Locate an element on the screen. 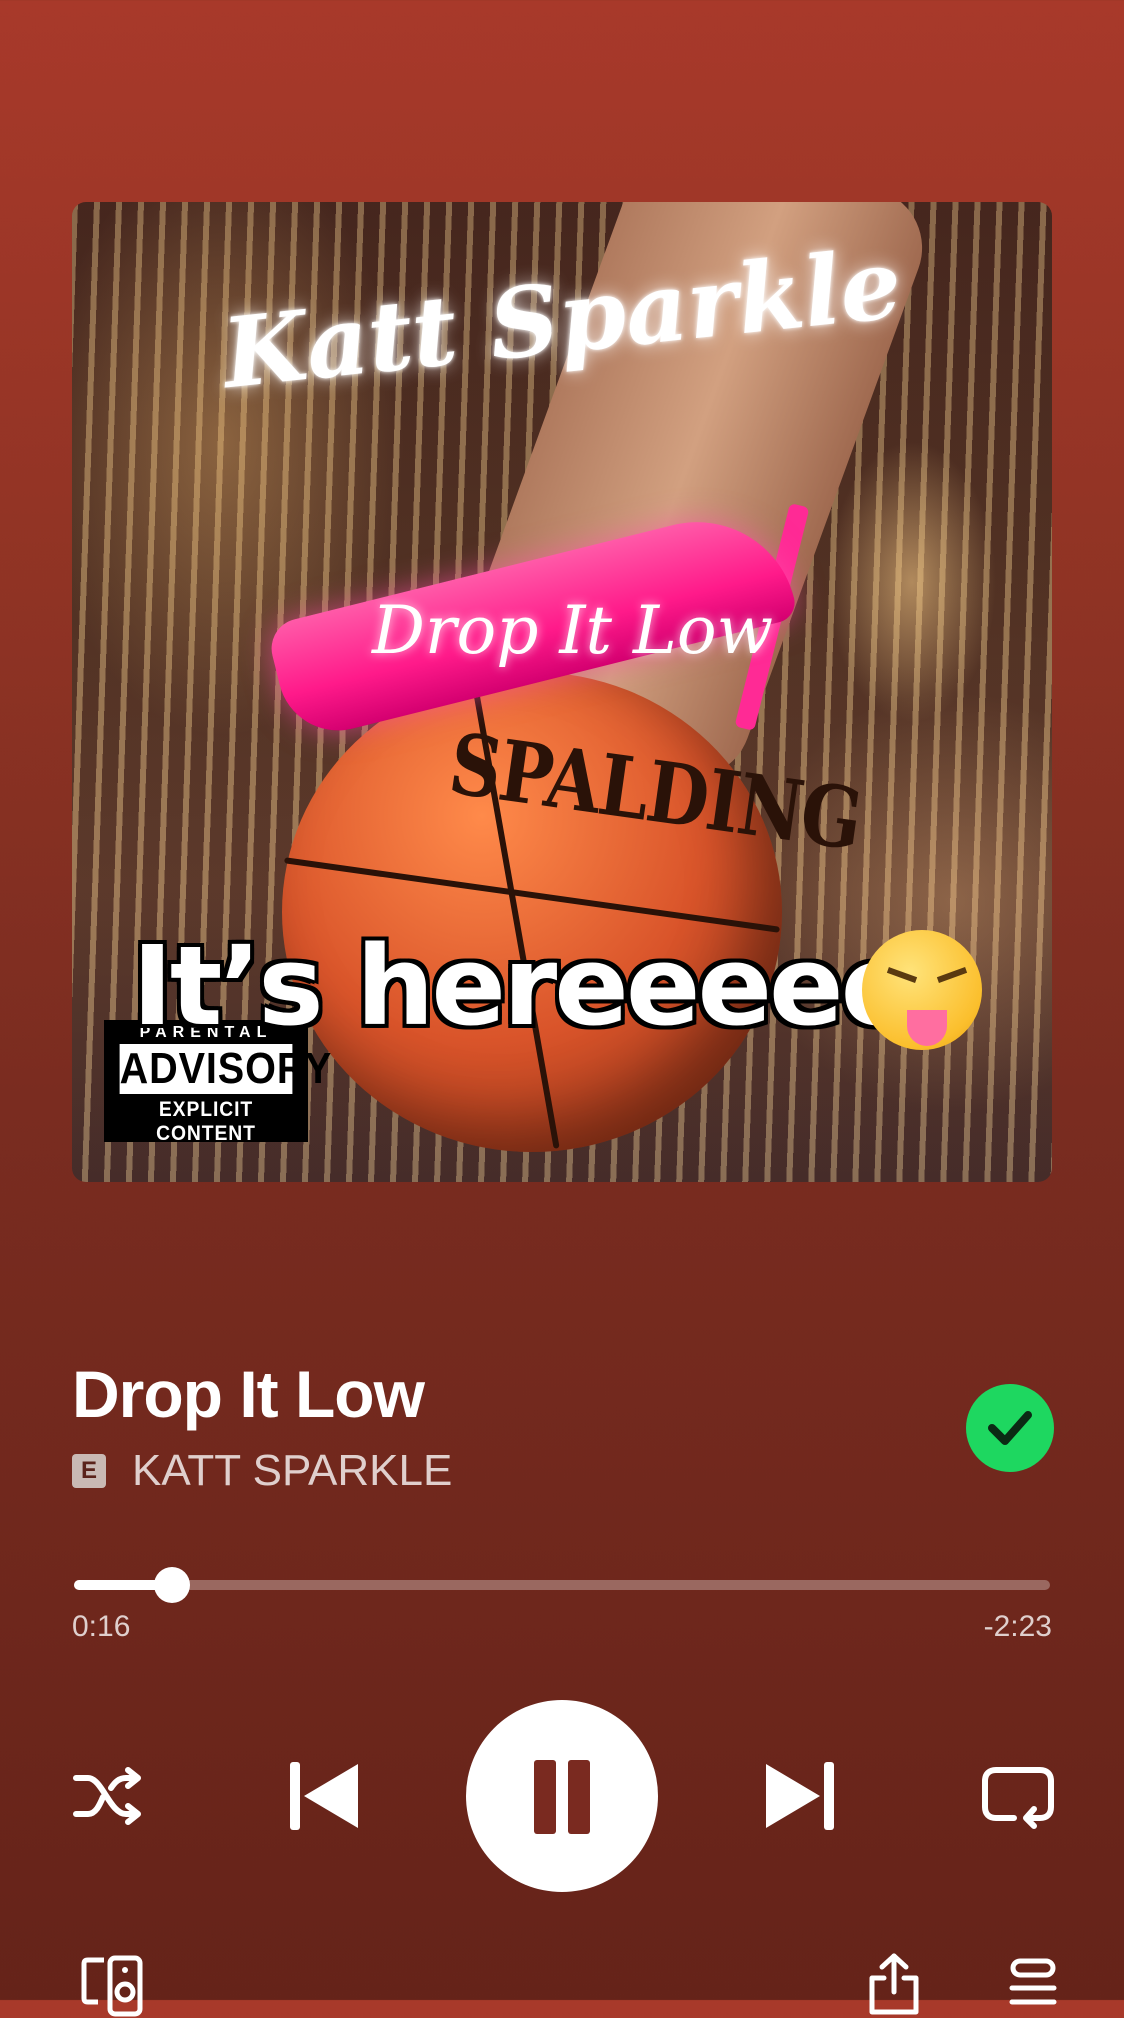  connect-devices-icon is located at coordinates (112, 1986).